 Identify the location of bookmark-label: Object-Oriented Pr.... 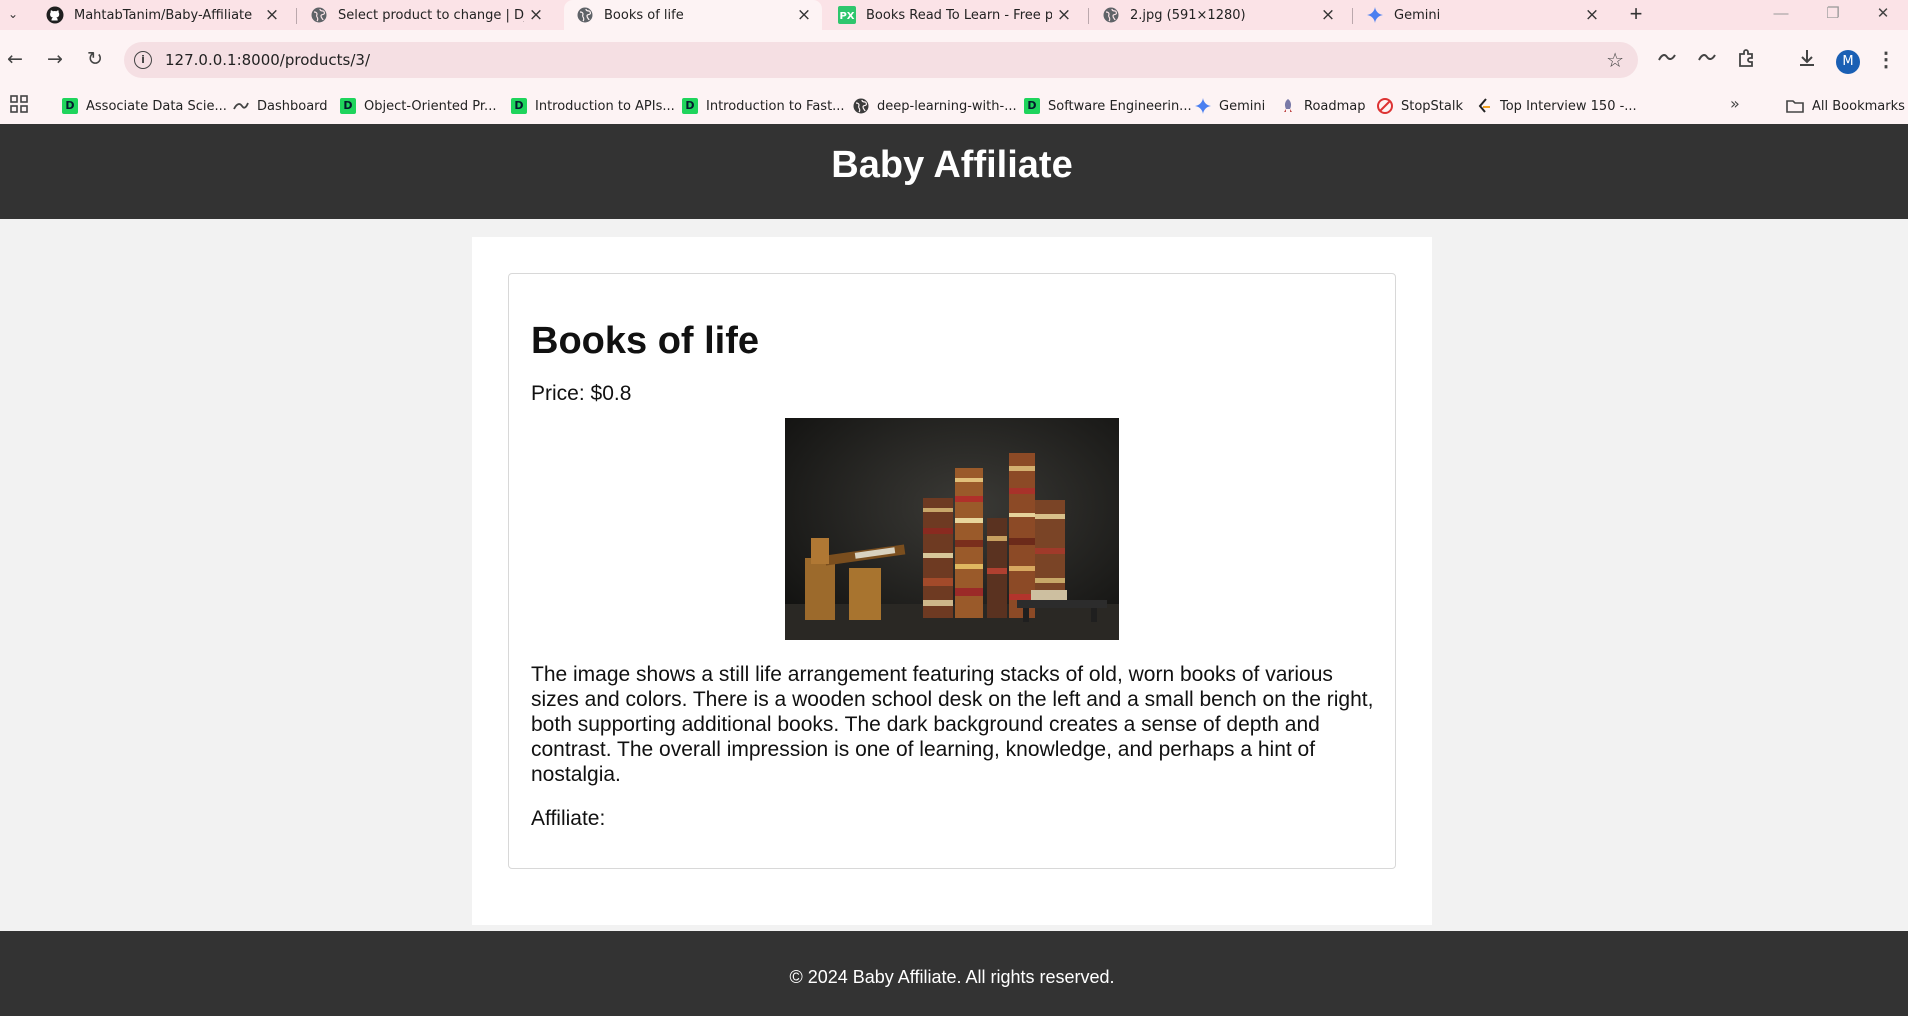
(430, 106).